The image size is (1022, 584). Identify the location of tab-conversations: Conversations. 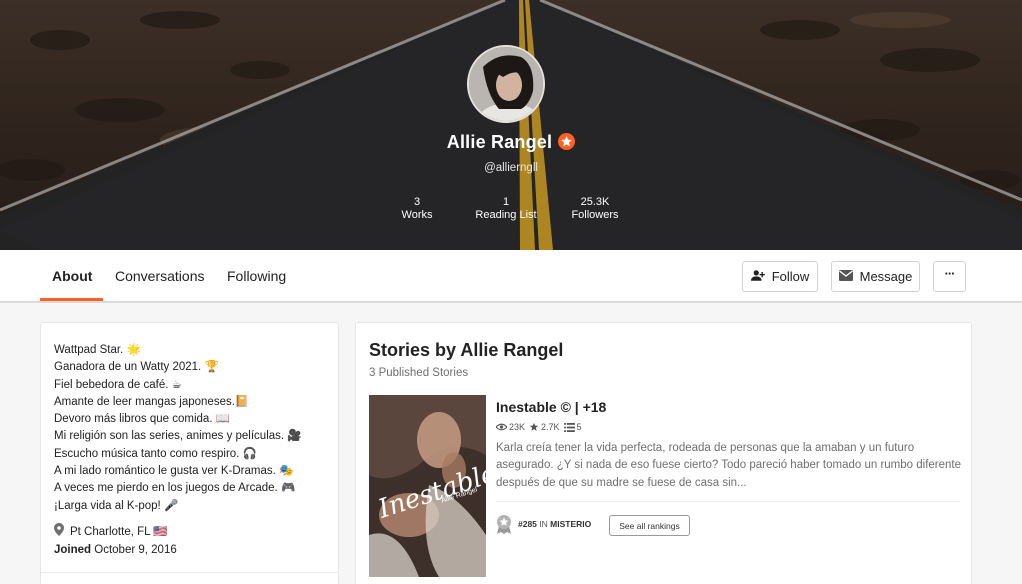
(160, 276).